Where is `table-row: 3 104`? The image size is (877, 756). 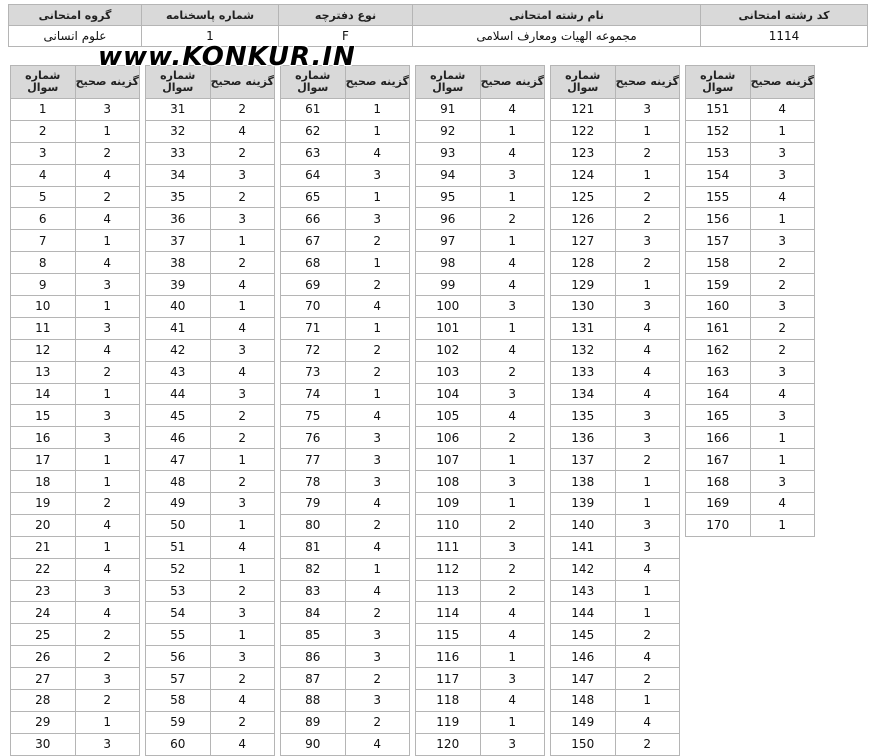
table-row: 3 104 is located at coordinates (480, 394).